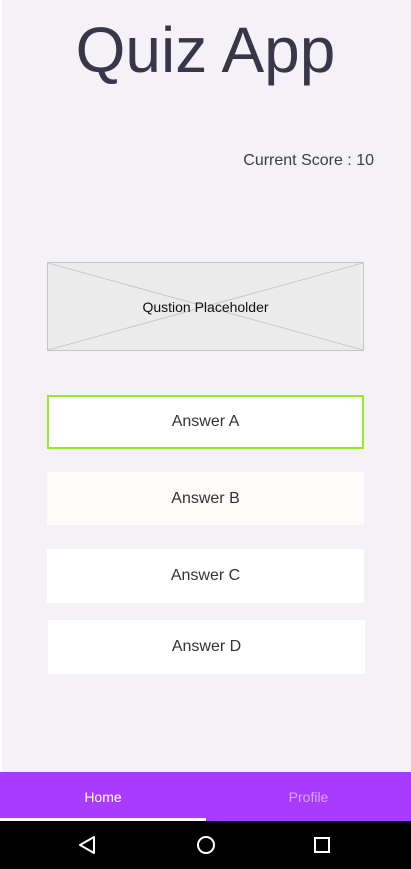 The width and height of the screenshot is (411, 869). I want to click on question-text: Qustion Placeholder, so click(205, 306).